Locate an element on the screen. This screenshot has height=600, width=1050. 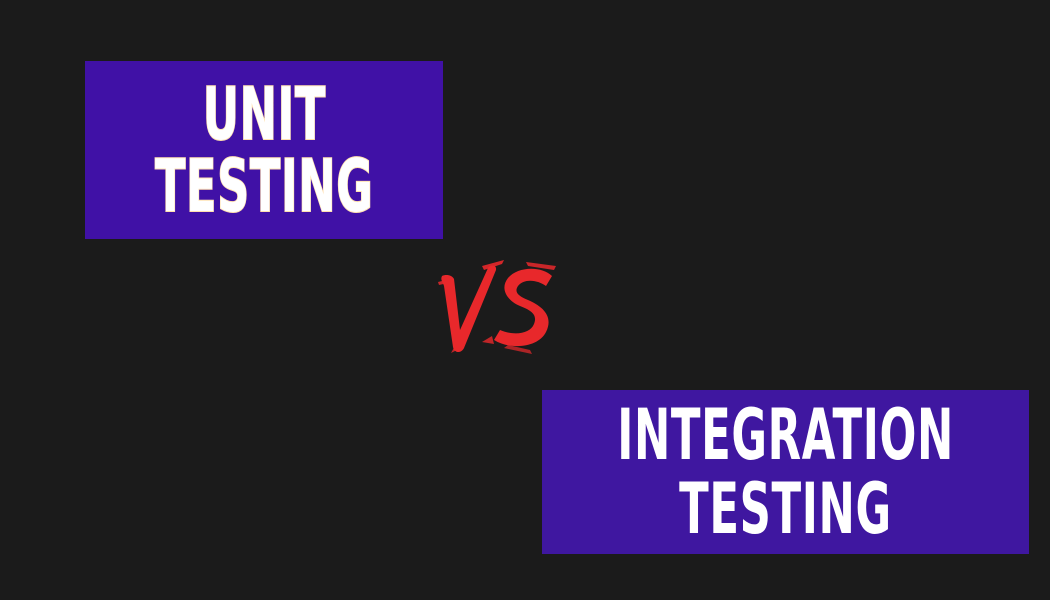
vs-letter-s is located at coordinates (523, 307).